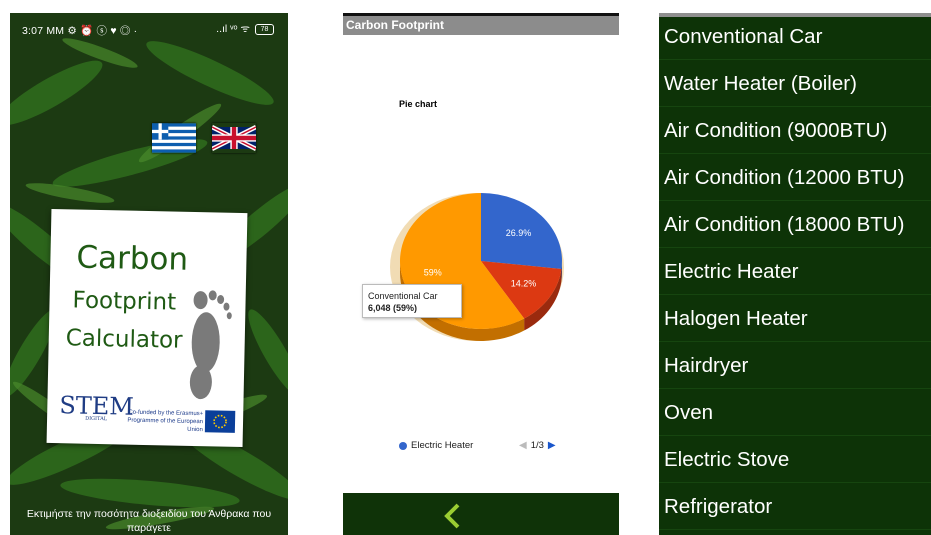 This screenshot has width=931, height=535. I want to click on legend-pager: ◀ 1/3 ▶, so click(537, 445).